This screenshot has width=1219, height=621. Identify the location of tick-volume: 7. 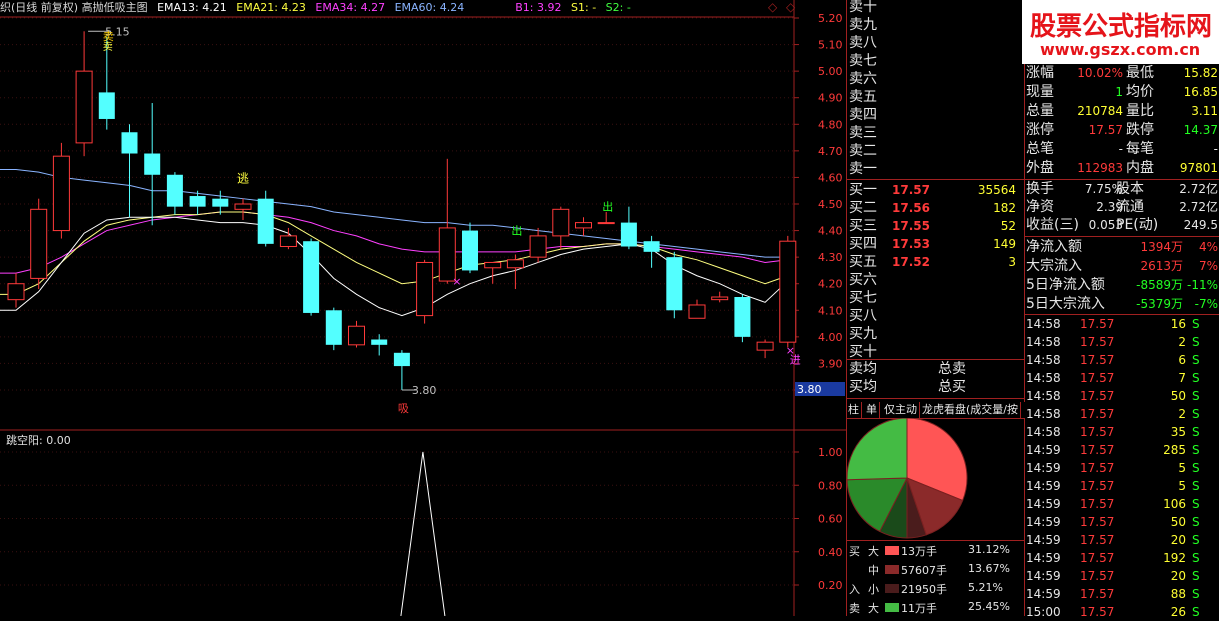
(1182, 378).